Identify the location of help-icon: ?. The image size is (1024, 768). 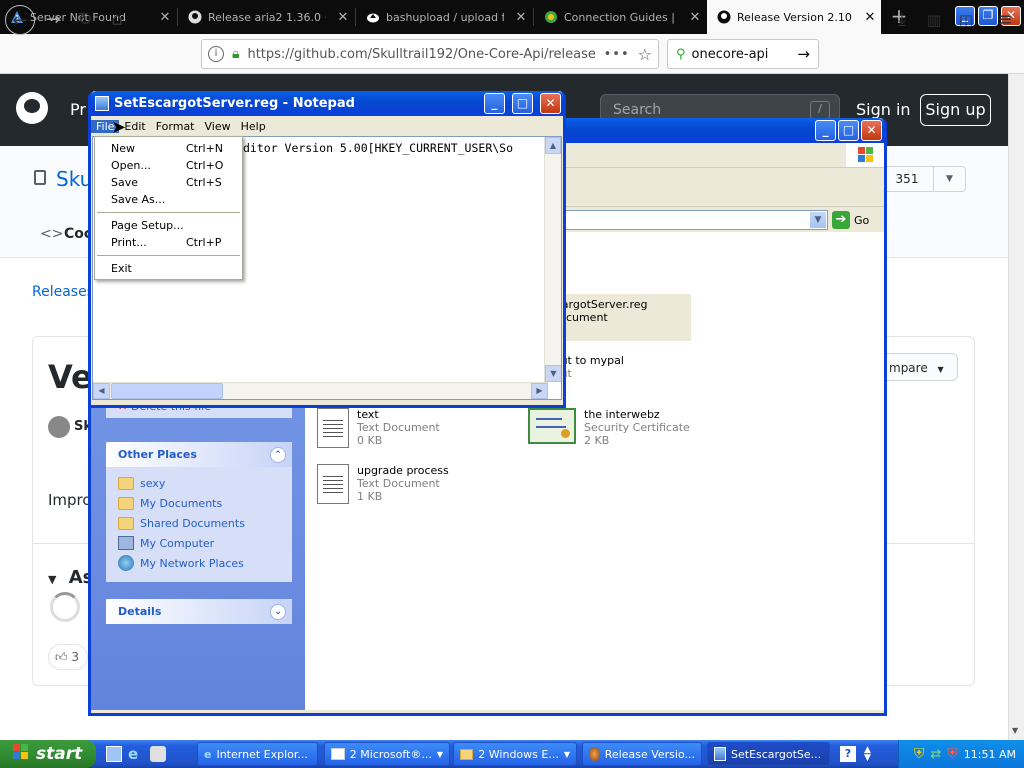
(848, 754).